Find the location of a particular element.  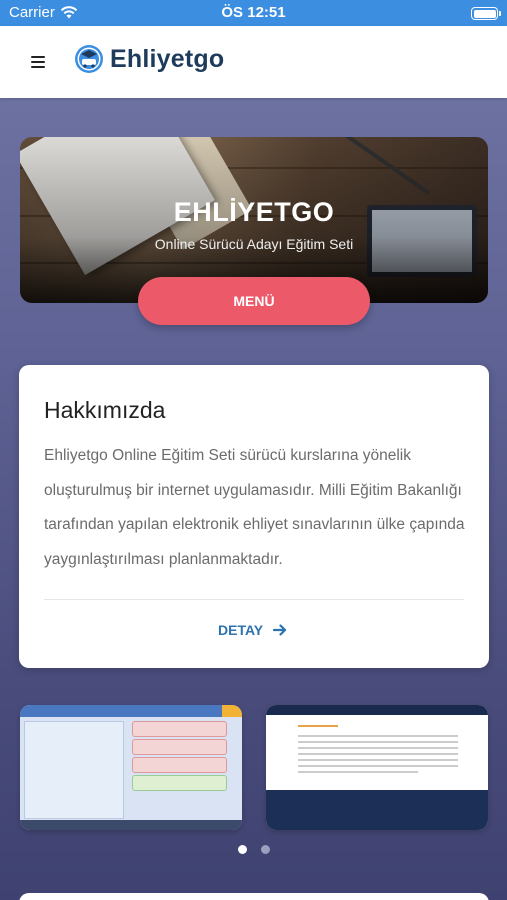

menu-button: MENÜ is located at coordinates (254, 301).